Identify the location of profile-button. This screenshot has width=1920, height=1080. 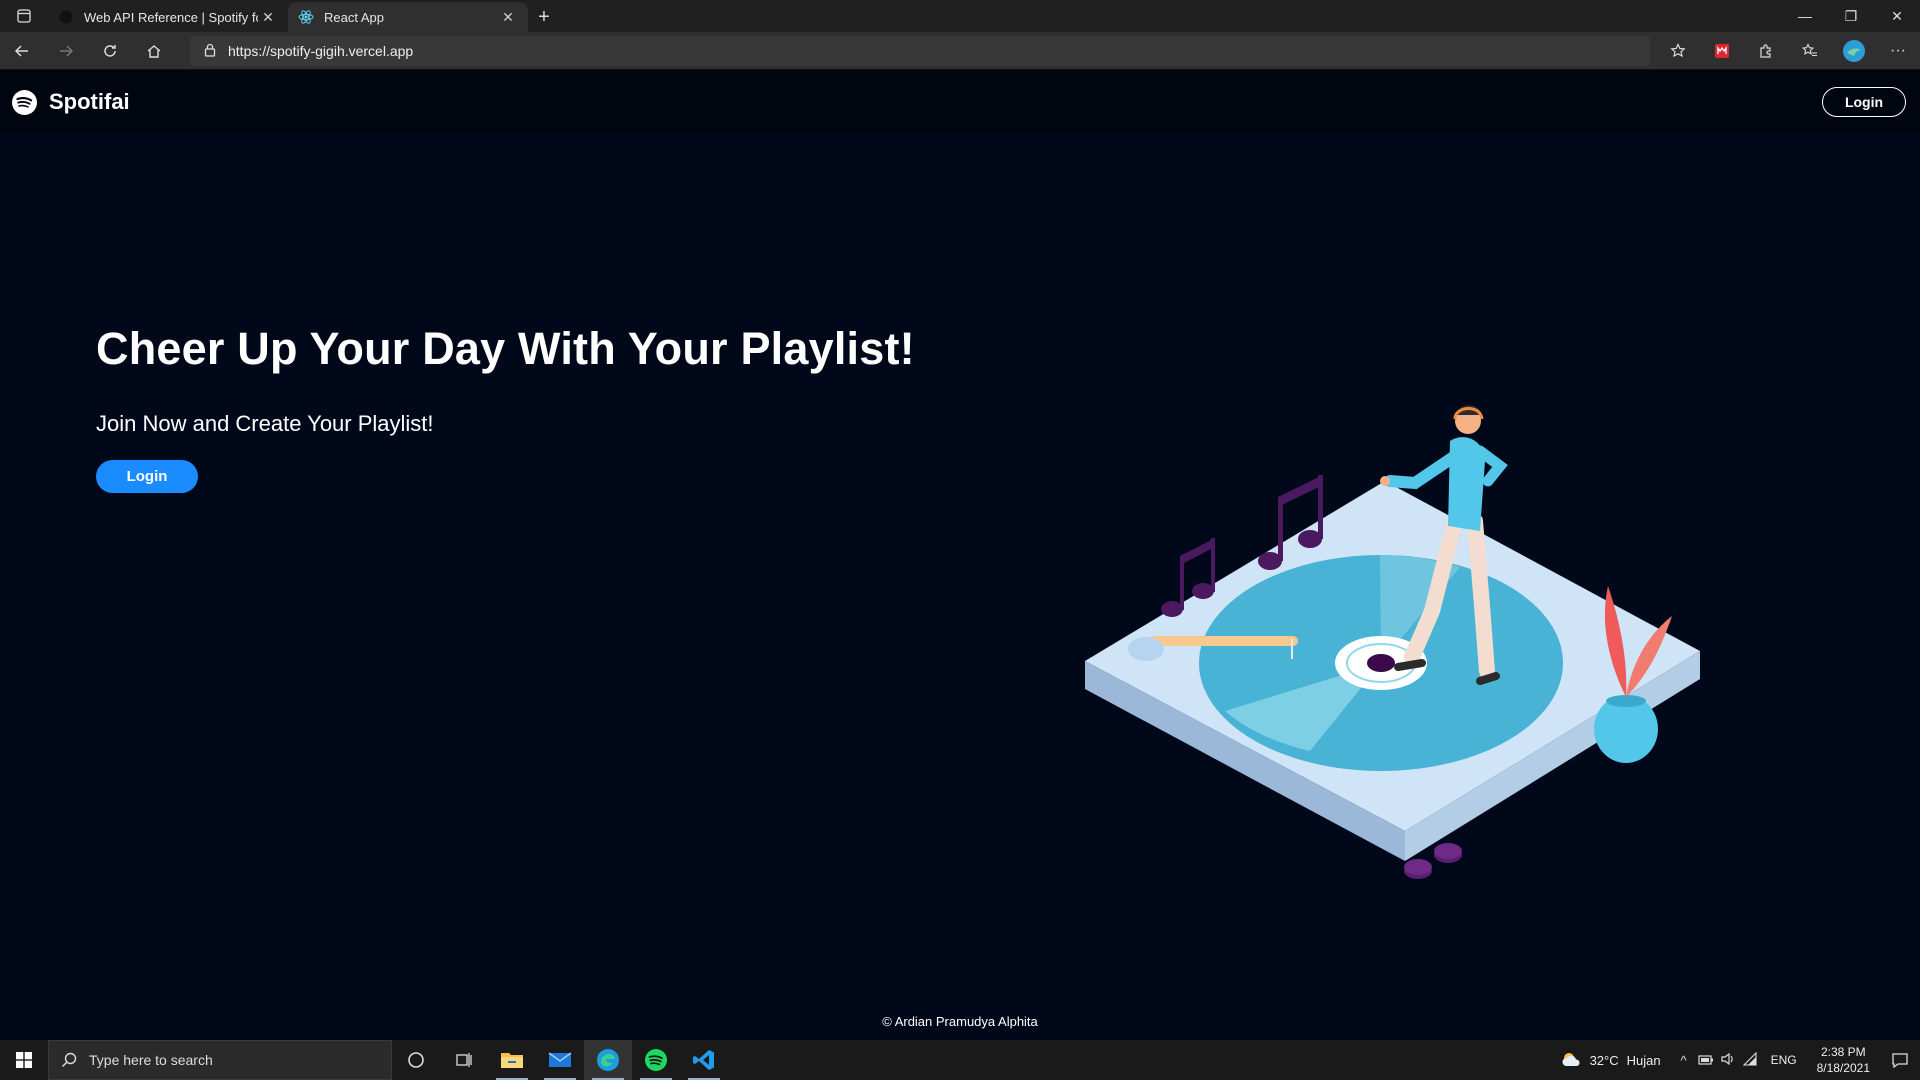
(1854, 51).